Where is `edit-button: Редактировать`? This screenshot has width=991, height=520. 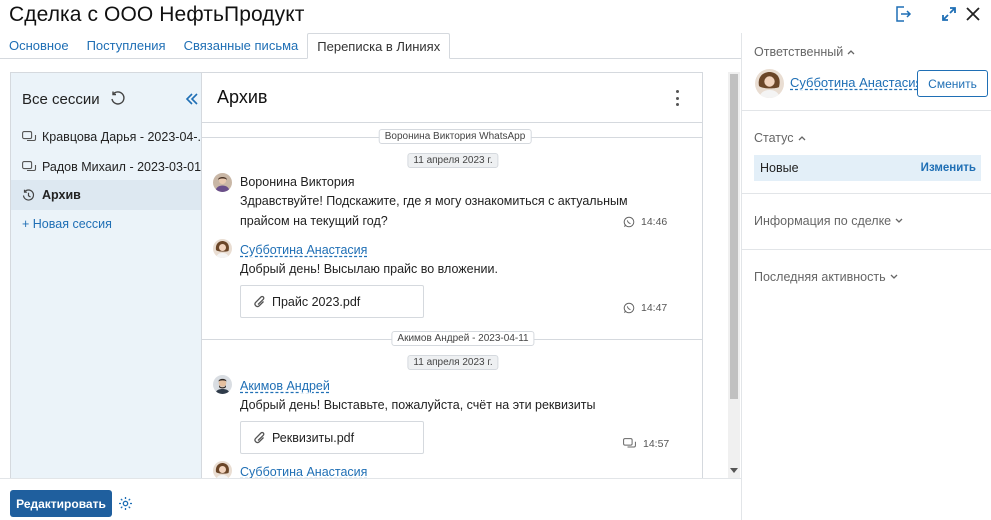 edit-button: Редактировать is located at coordinates (61, 503).